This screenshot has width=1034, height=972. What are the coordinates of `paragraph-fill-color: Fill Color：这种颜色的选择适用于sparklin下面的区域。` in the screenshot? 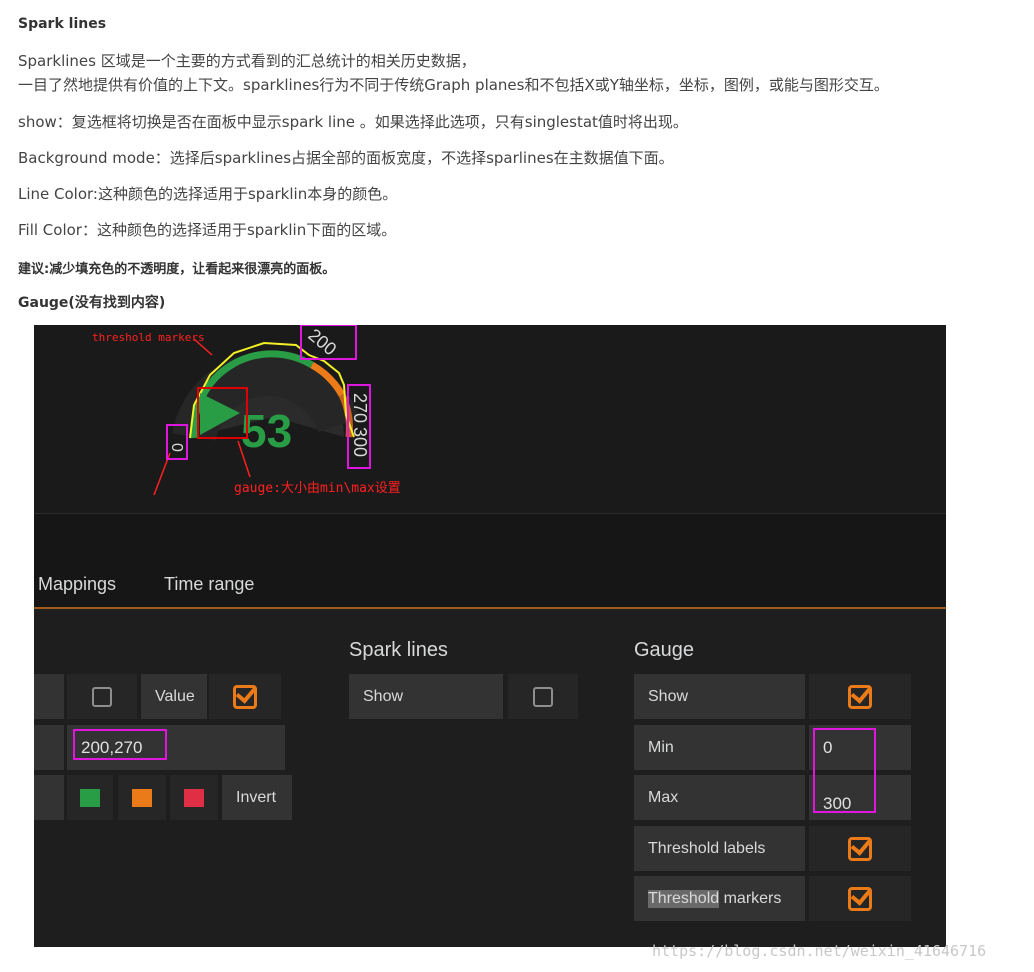 It's located at (207, 230).